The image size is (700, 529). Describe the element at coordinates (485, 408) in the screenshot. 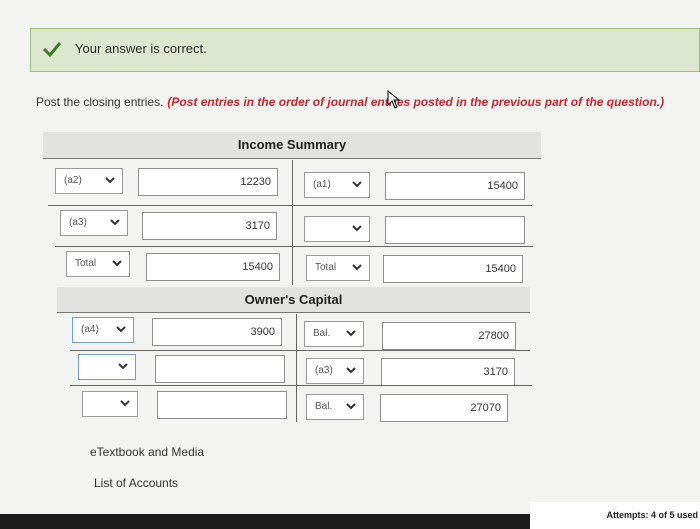

I see `field-value: 27070` at that location.